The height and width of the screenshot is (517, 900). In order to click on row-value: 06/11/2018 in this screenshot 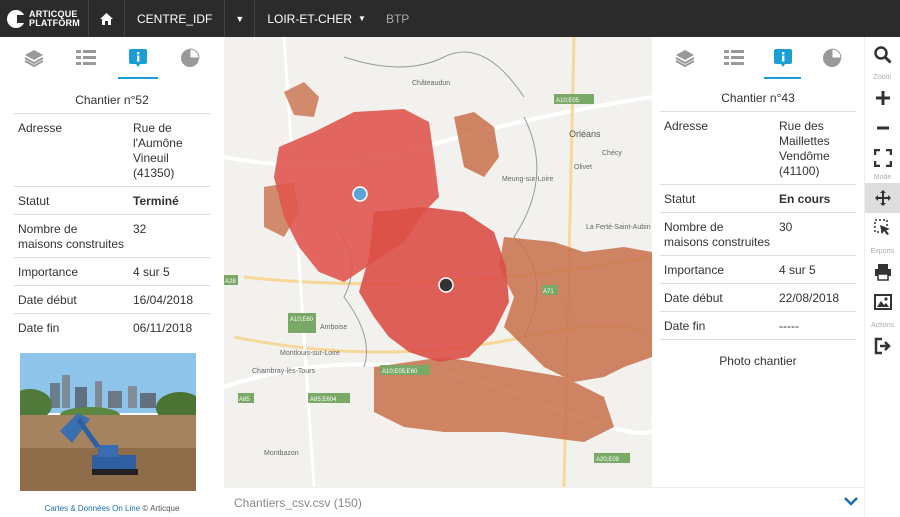, I will do `click(169, 327)`.